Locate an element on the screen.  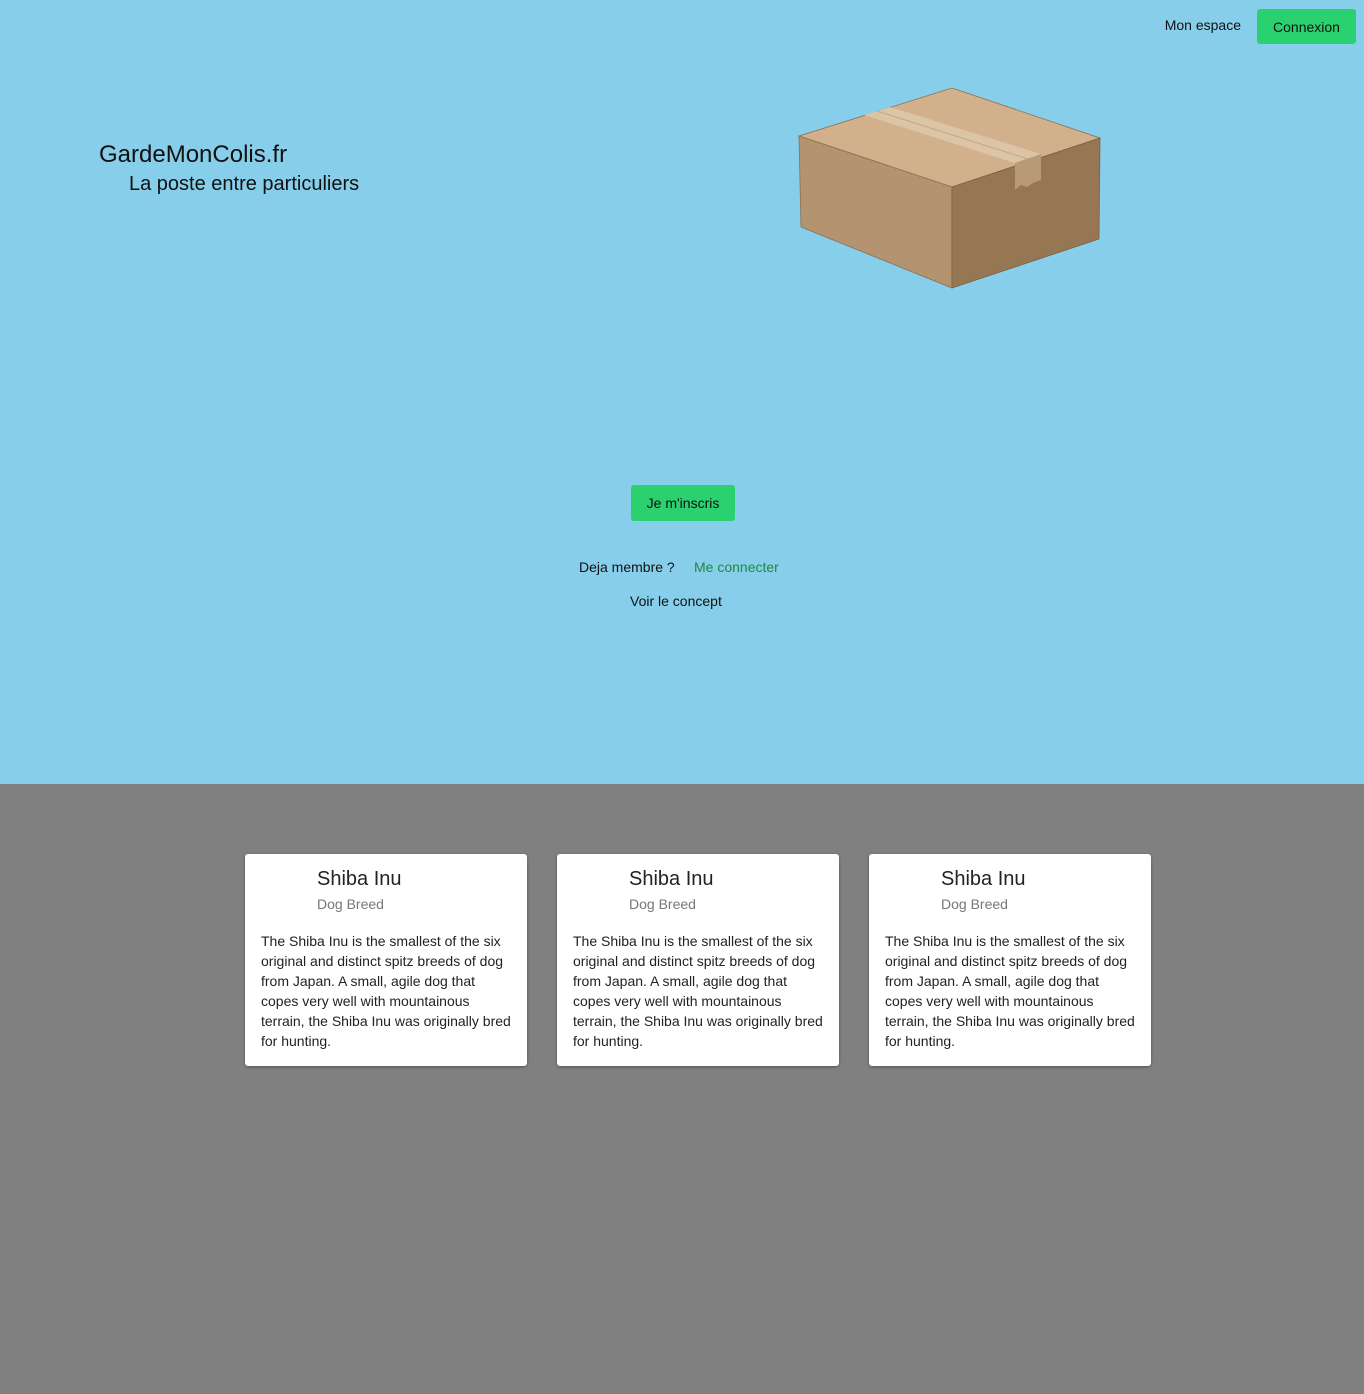
cardboard-box-illustration is located at coordinates (949, 188).